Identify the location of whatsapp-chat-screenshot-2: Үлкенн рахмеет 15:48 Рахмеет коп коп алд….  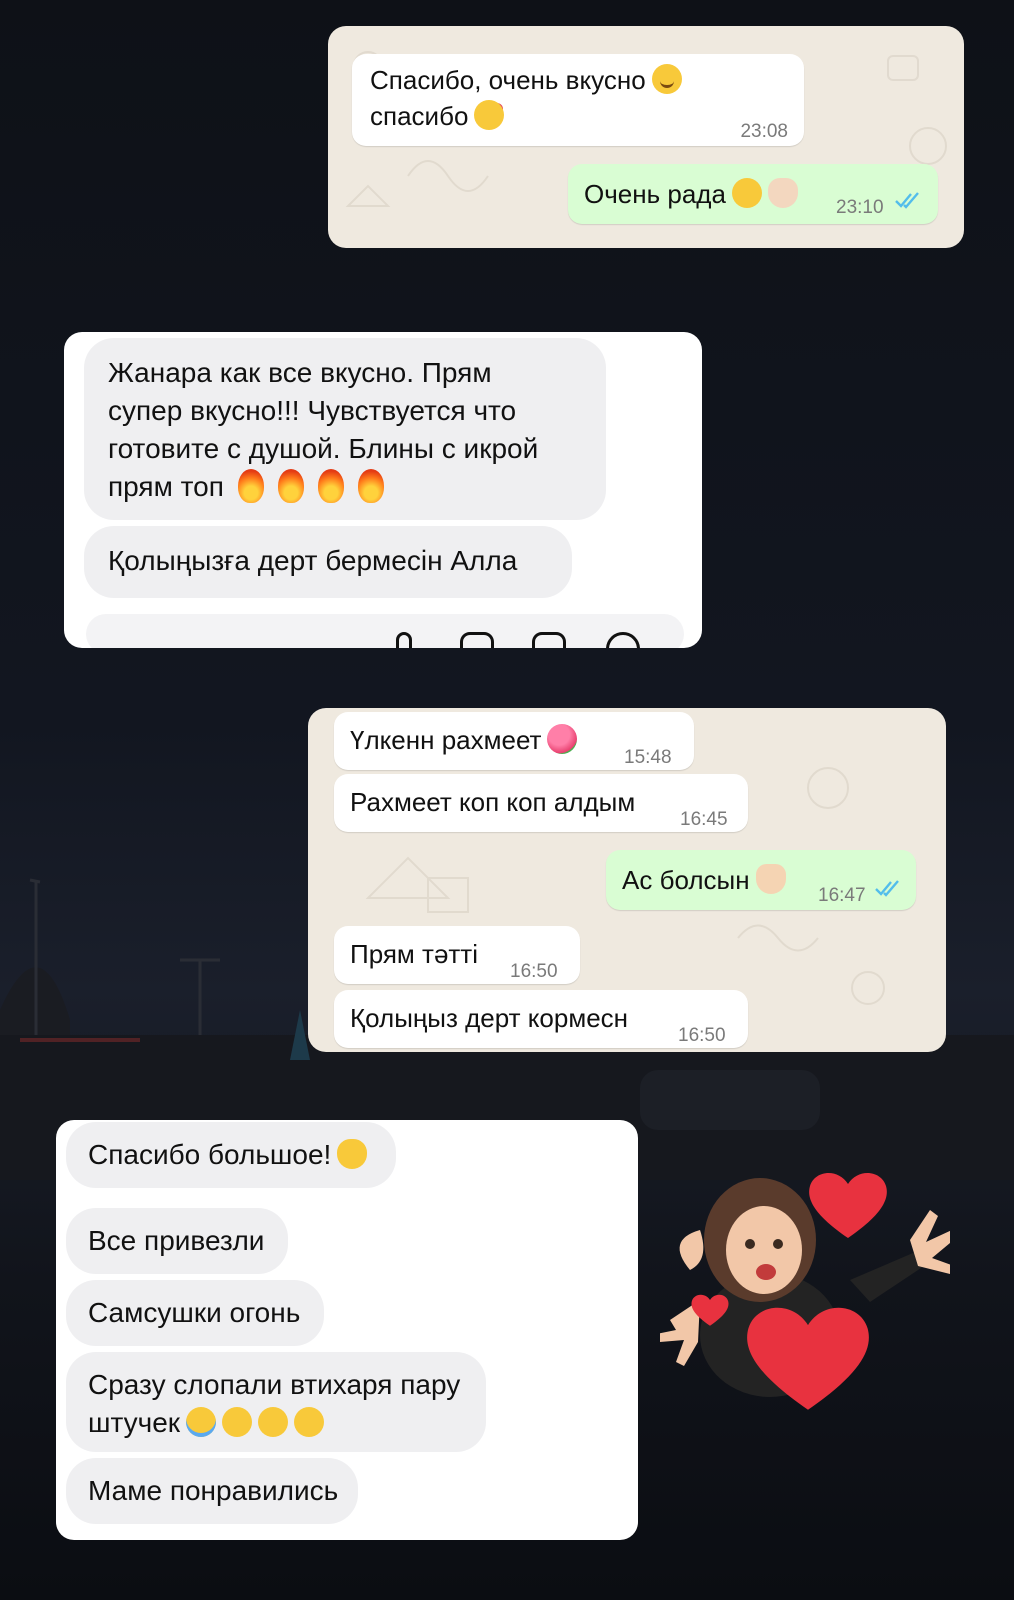
(627, 880).